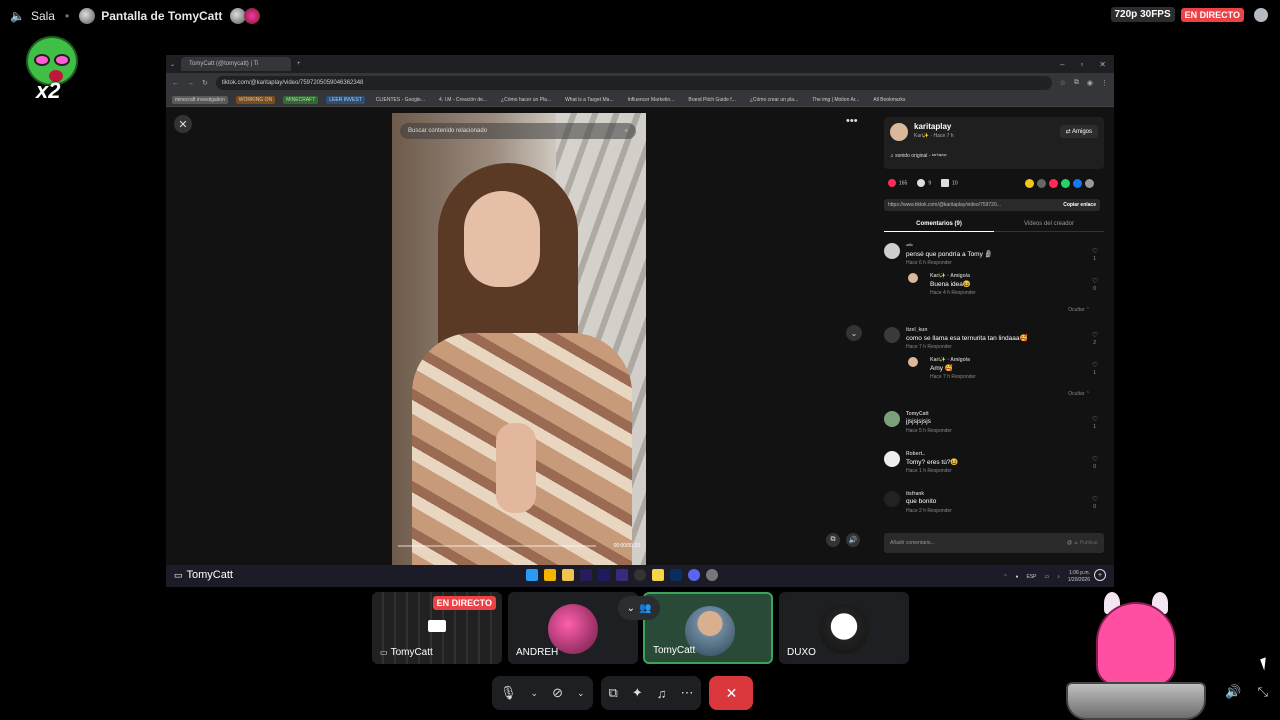 The width and height of the screenshot is (1280, 720). Describe the element at coordinates (1077, 183) in the screenshot. I see `facebook-icon` at that location.